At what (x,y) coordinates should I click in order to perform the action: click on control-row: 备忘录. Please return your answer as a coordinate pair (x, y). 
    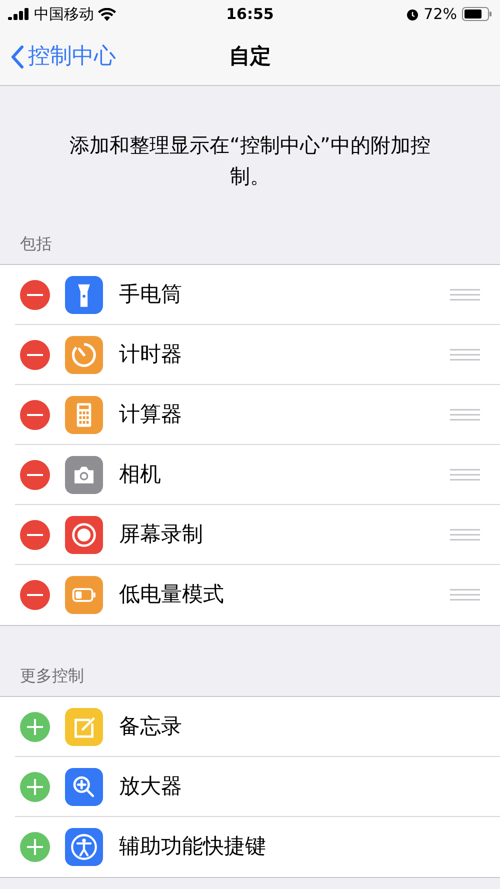
    Looking at the image, I should click on (250, 727).